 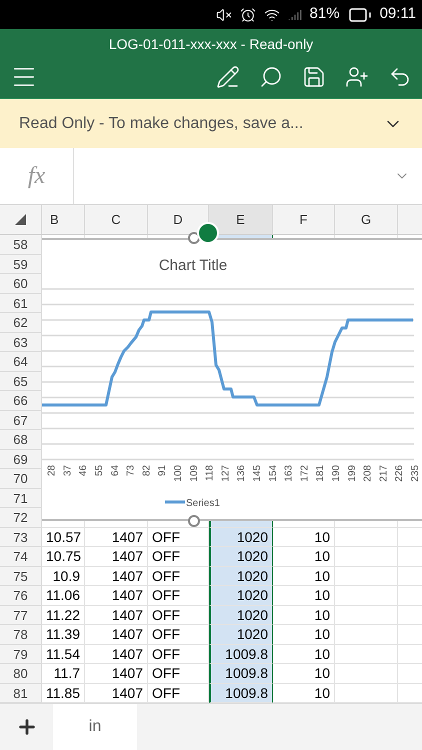 What do you see at coordinates (304, 473) in the screenshot?
I see `axis-label: 172` at bounding box center [304, 473].